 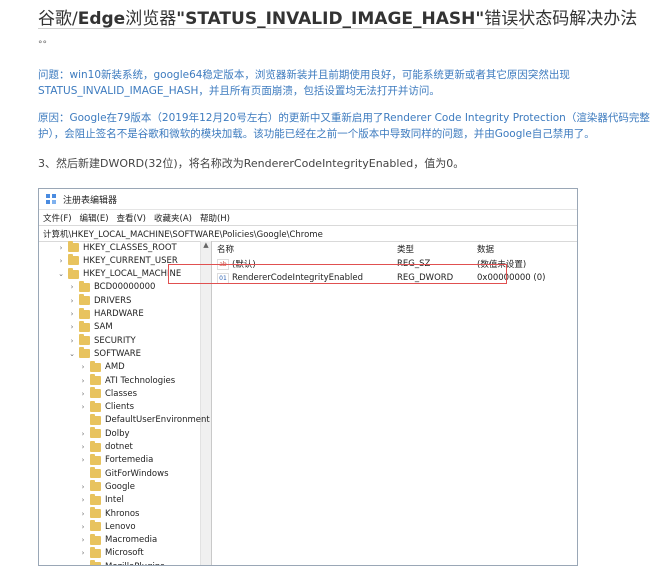 I want to click on tree-item: ⌄ SOFTWARE, so click(x=104, y=353).